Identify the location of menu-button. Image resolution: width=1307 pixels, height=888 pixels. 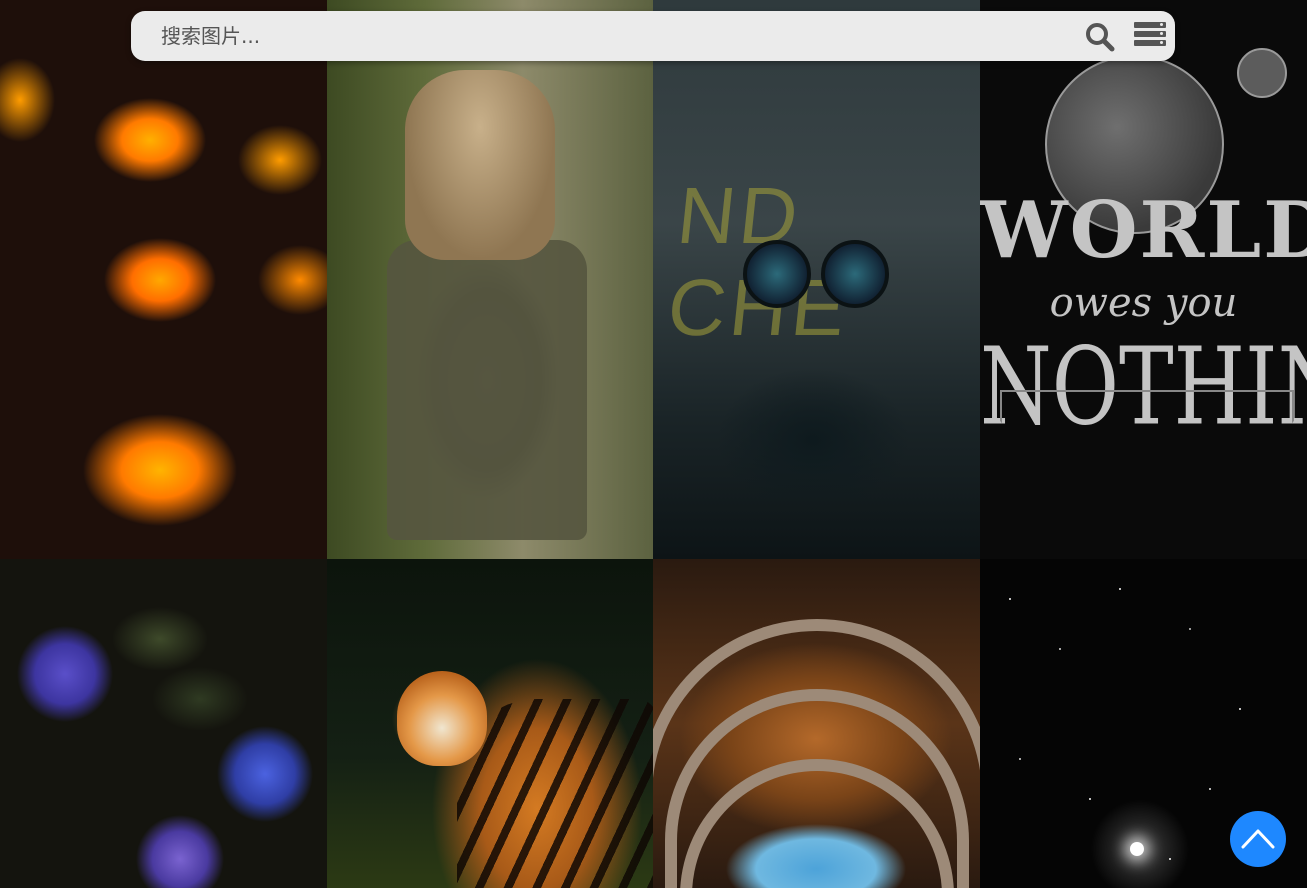
(1150, 36).